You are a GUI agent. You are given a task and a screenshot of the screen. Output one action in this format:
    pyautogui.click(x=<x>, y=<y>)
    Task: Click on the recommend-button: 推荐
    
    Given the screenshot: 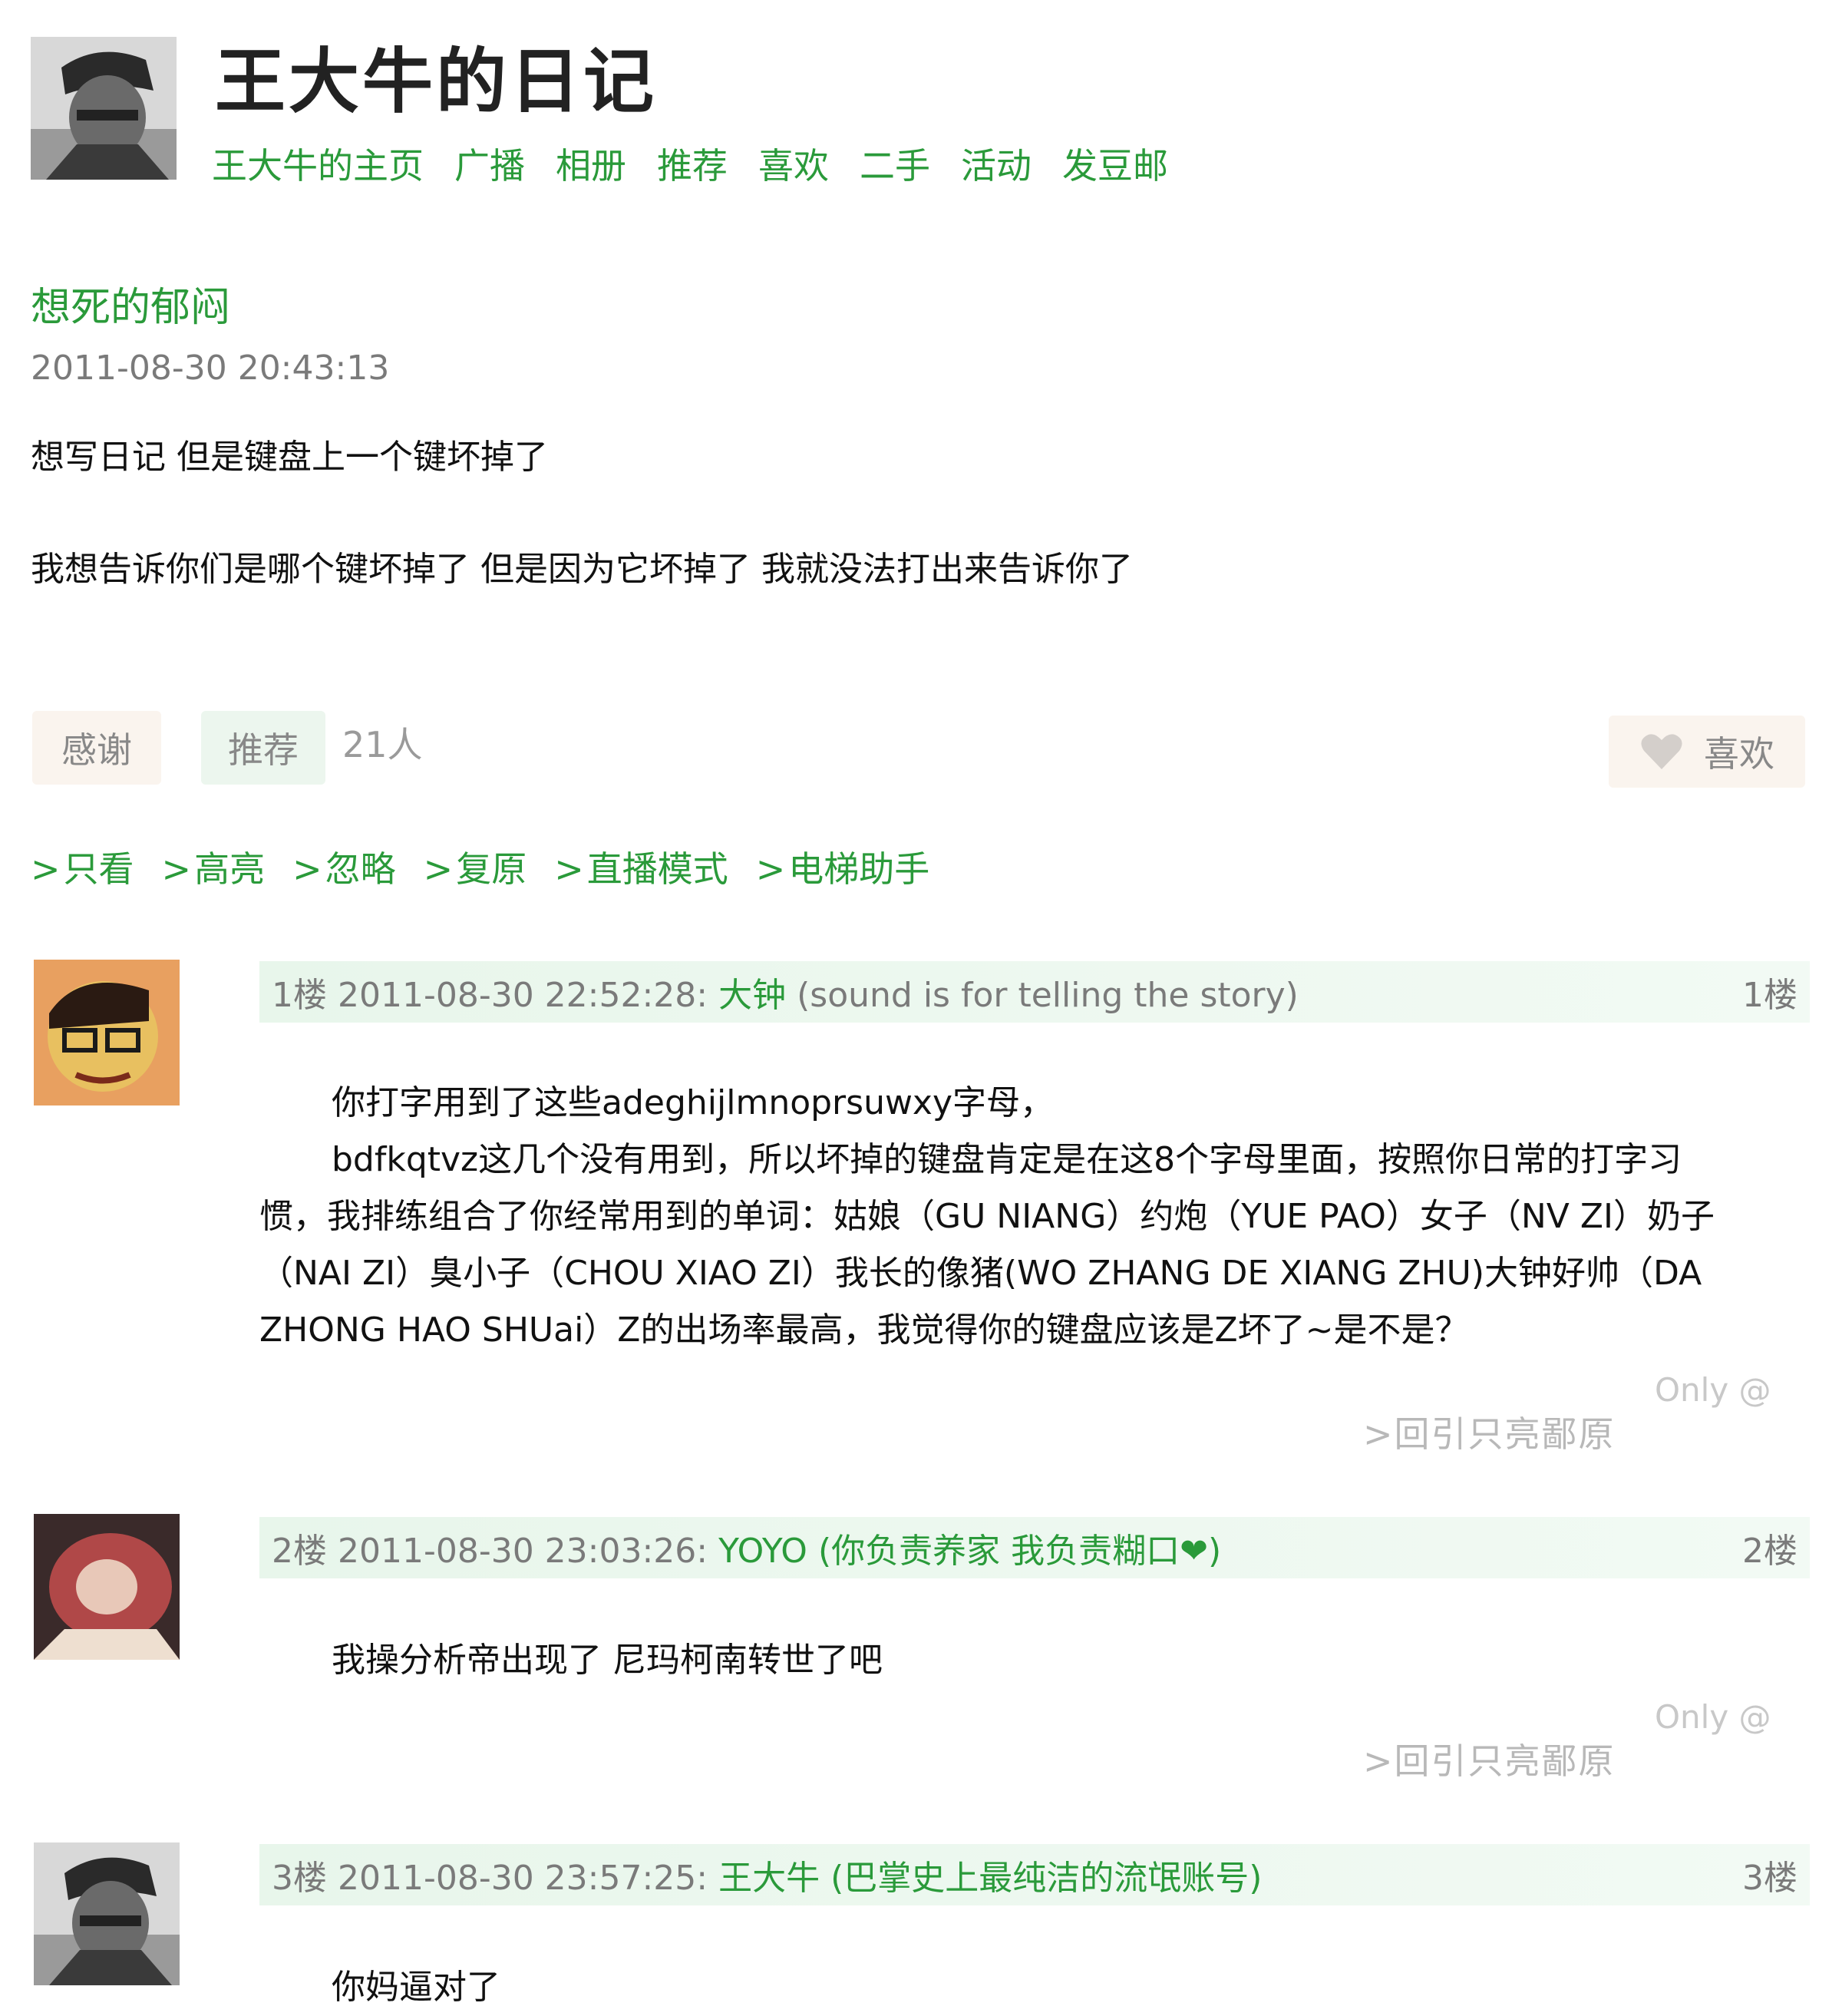 What is the action you would take?
    pyautogui.click(x=263, y=748)
    